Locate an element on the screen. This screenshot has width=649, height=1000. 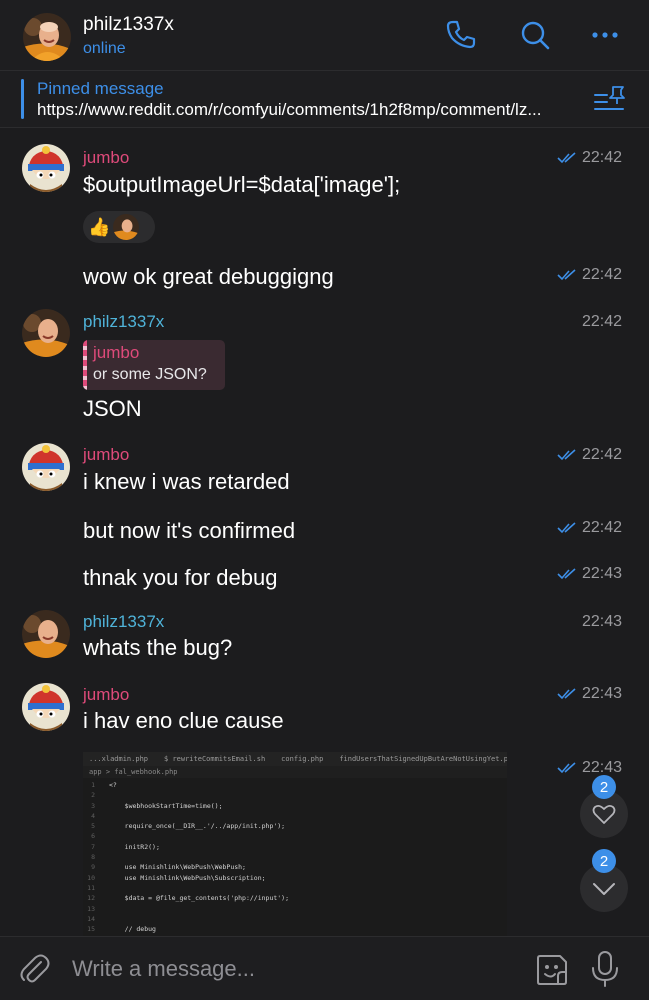
code-line-number: 14 is located at coordinates (91, 918).